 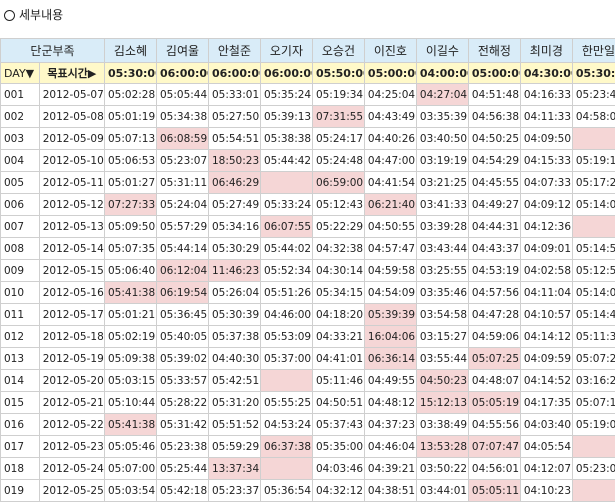 What do you see at coordinates (20, 425) in the screenshot?
I see `day-number-cell: 016` at bounding box center [20, 425].